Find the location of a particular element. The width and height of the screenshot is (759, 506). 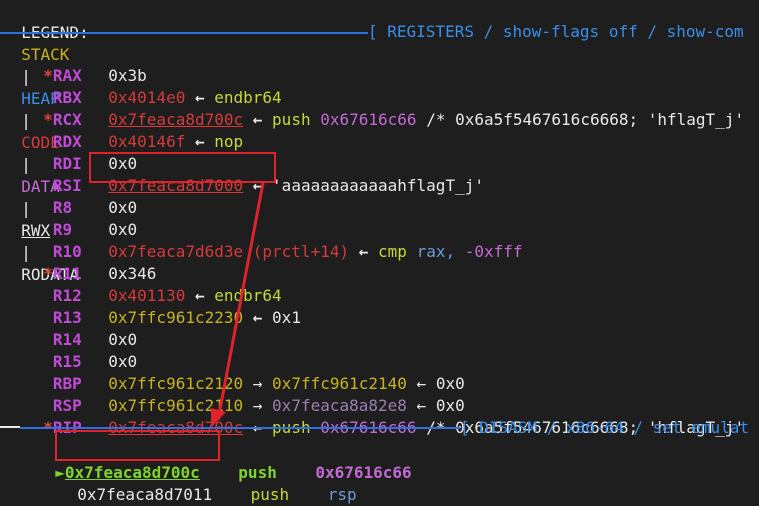

disasm-op: push is located at coordinates (270, 494).